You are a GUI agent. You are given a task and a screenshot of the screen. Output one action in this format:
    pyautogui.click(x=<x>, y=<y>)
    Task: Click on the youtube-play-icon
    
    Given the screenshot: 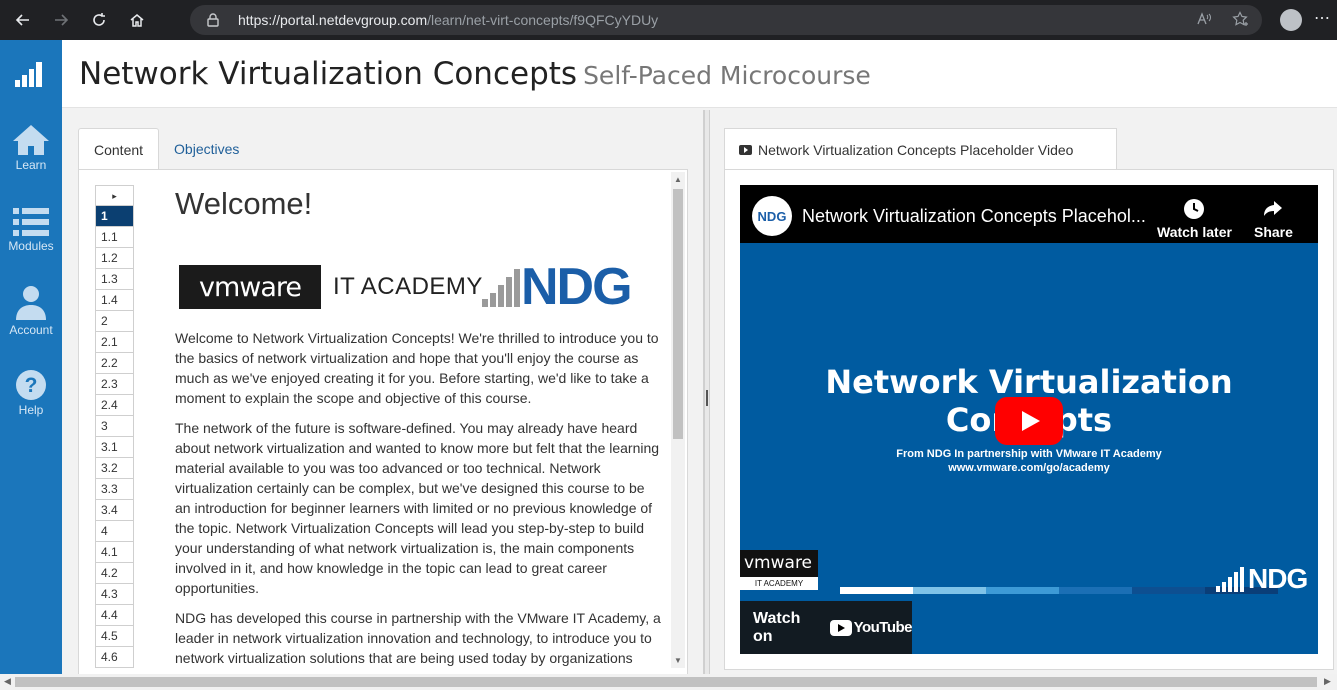 What is the action you would take?
    pyautogui.click(x=840, y=627)
    